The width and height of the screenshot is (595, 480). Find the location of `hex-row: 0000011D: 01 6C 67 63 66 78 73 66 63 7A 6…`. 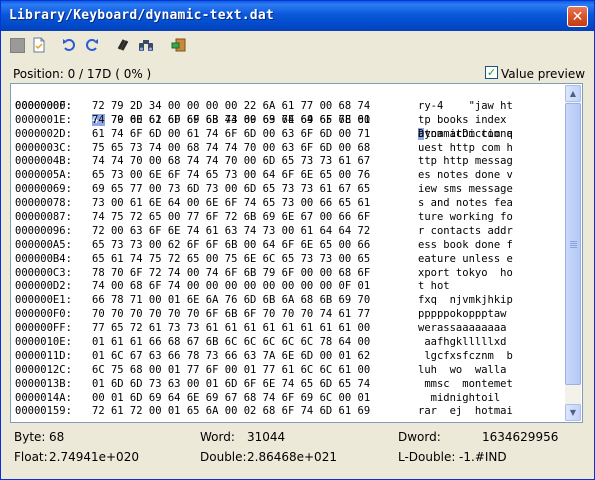

hex-row: 0000011D: 01 6C 67 63 66 78 73 66 63 7A 6… is located at coordinates (291, 357).